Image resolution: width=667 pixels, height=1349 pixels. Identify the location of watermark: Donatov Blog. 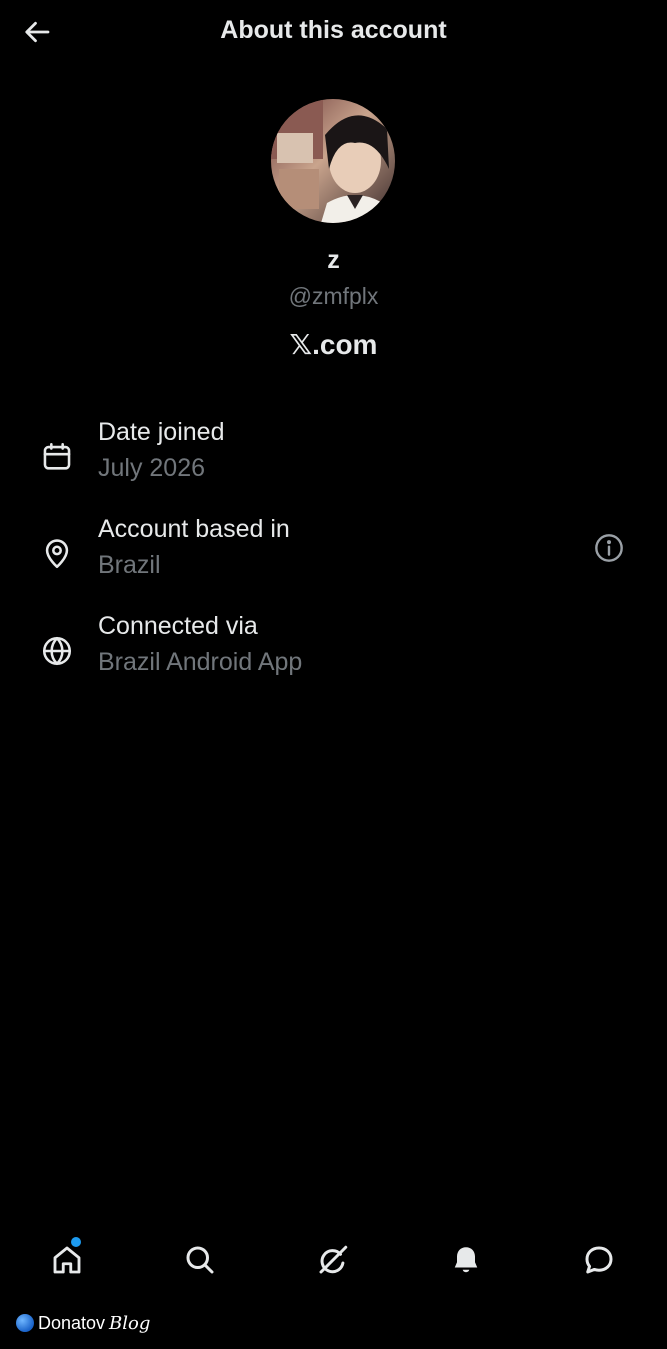
(83, 1323).